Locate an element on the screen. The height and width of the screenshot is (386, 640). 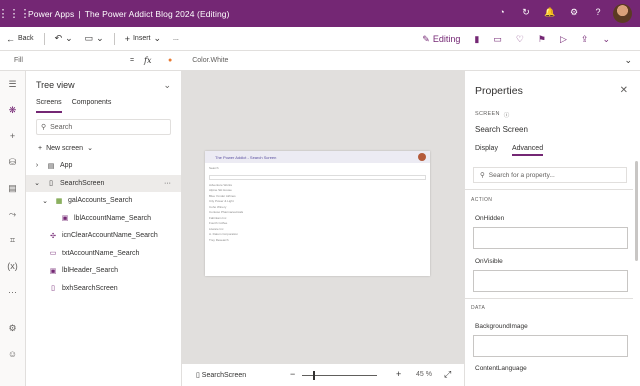
properties-scrollbar is located at coordinates (636, 211).